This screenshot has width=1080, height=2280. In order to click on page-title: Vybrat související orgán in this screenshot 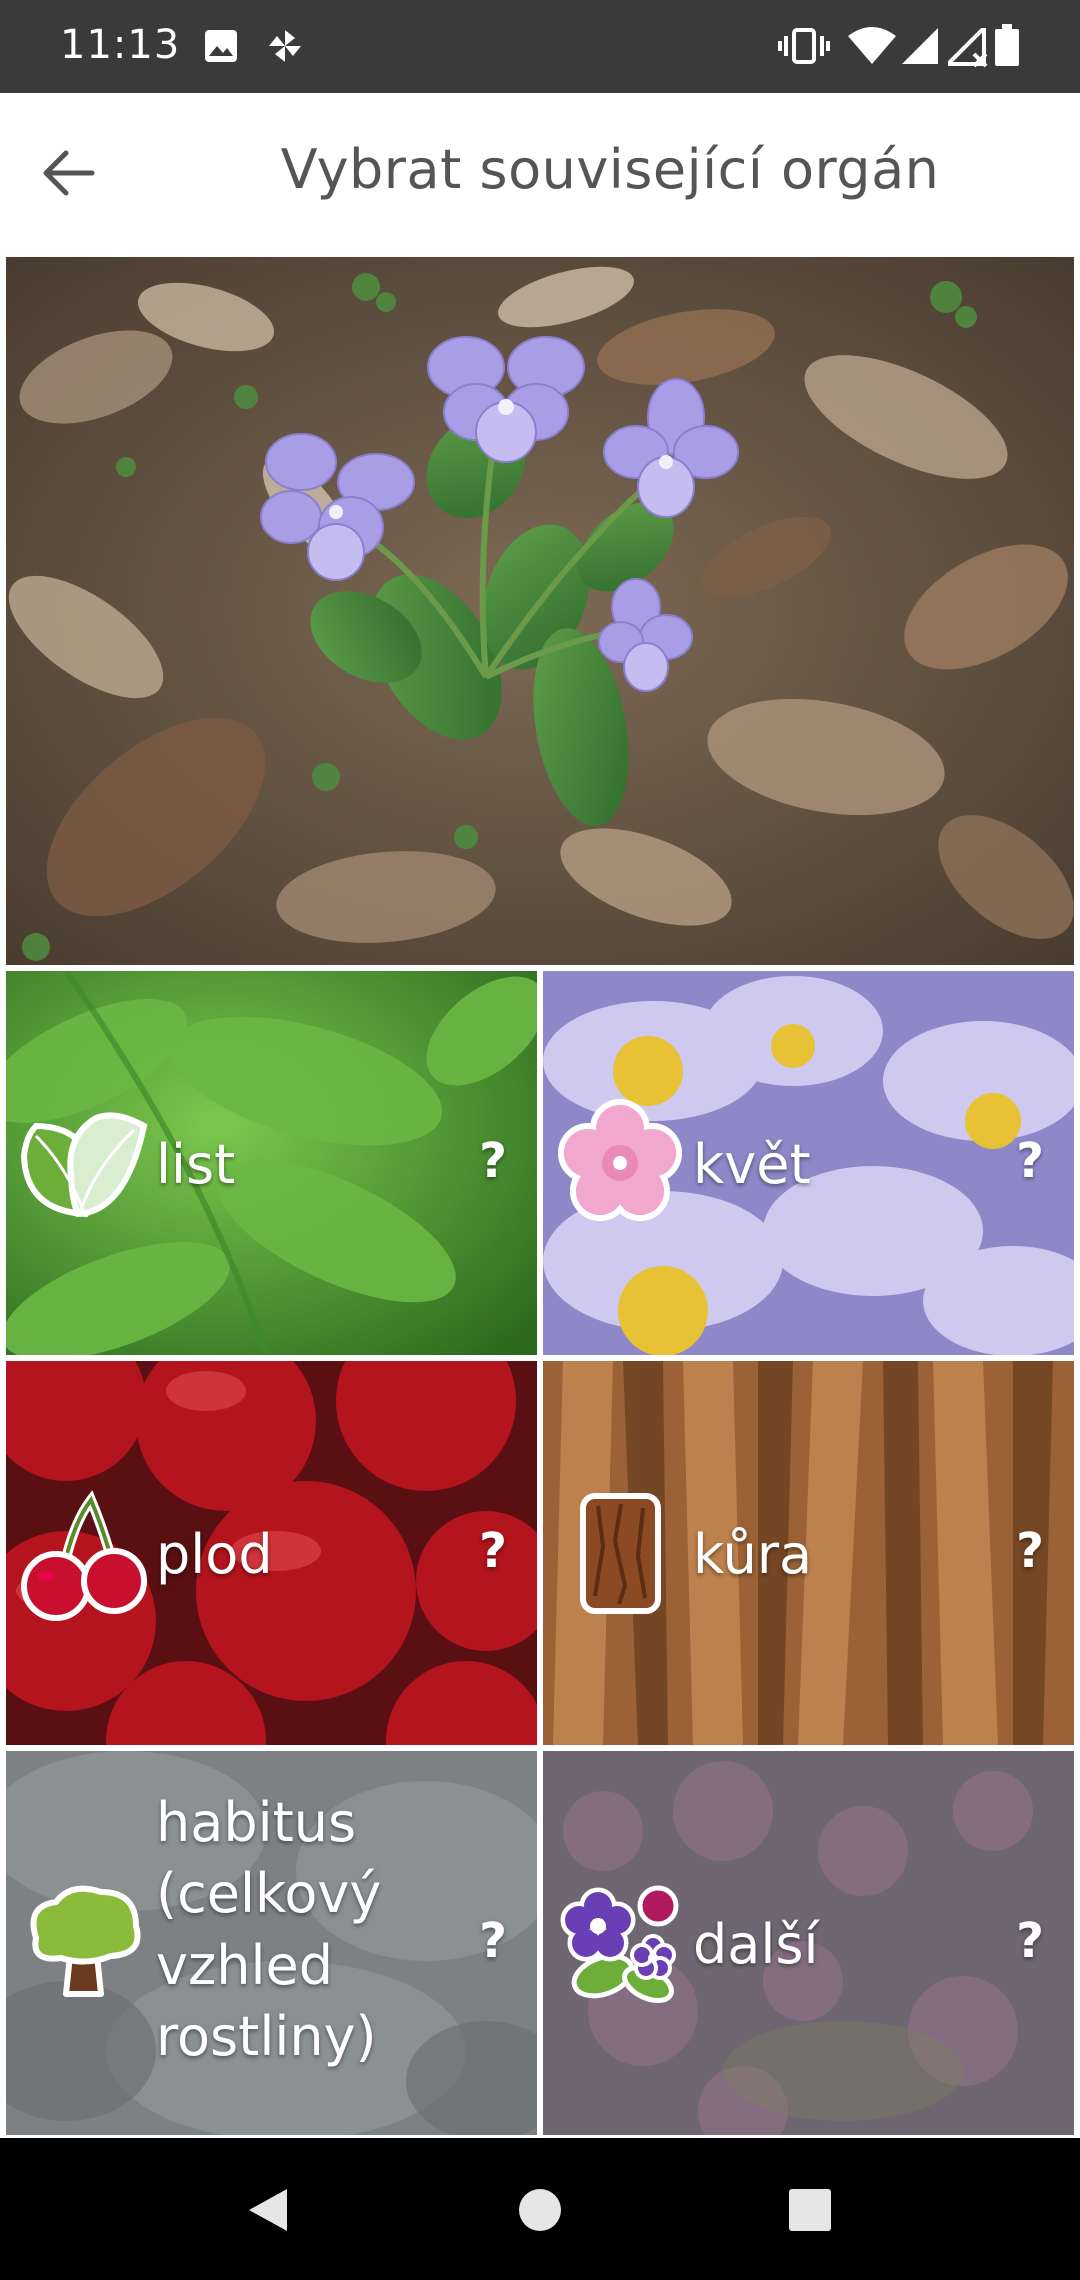, I will do `click(610, 169)`.